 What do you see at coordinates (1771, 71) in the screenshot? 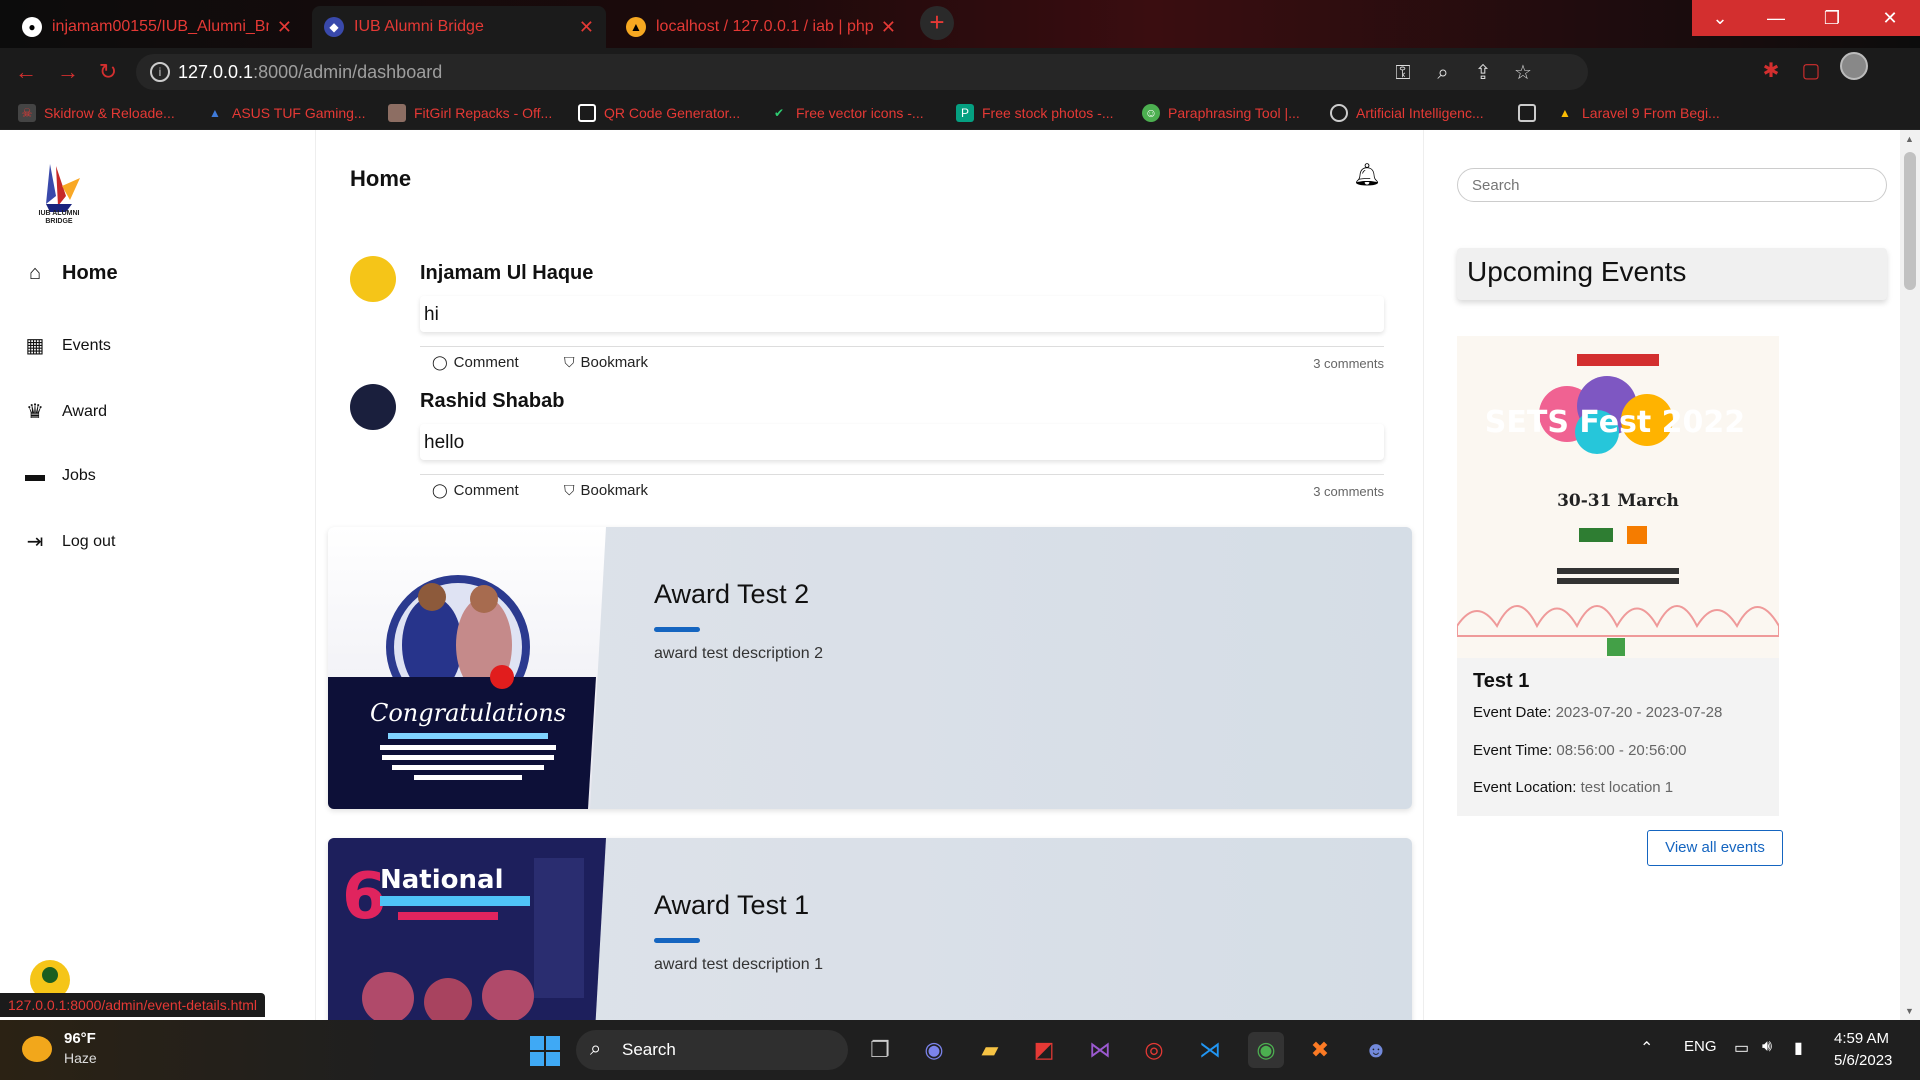
I see `extension-icon: ✱` at bounding box center [1771, 71].